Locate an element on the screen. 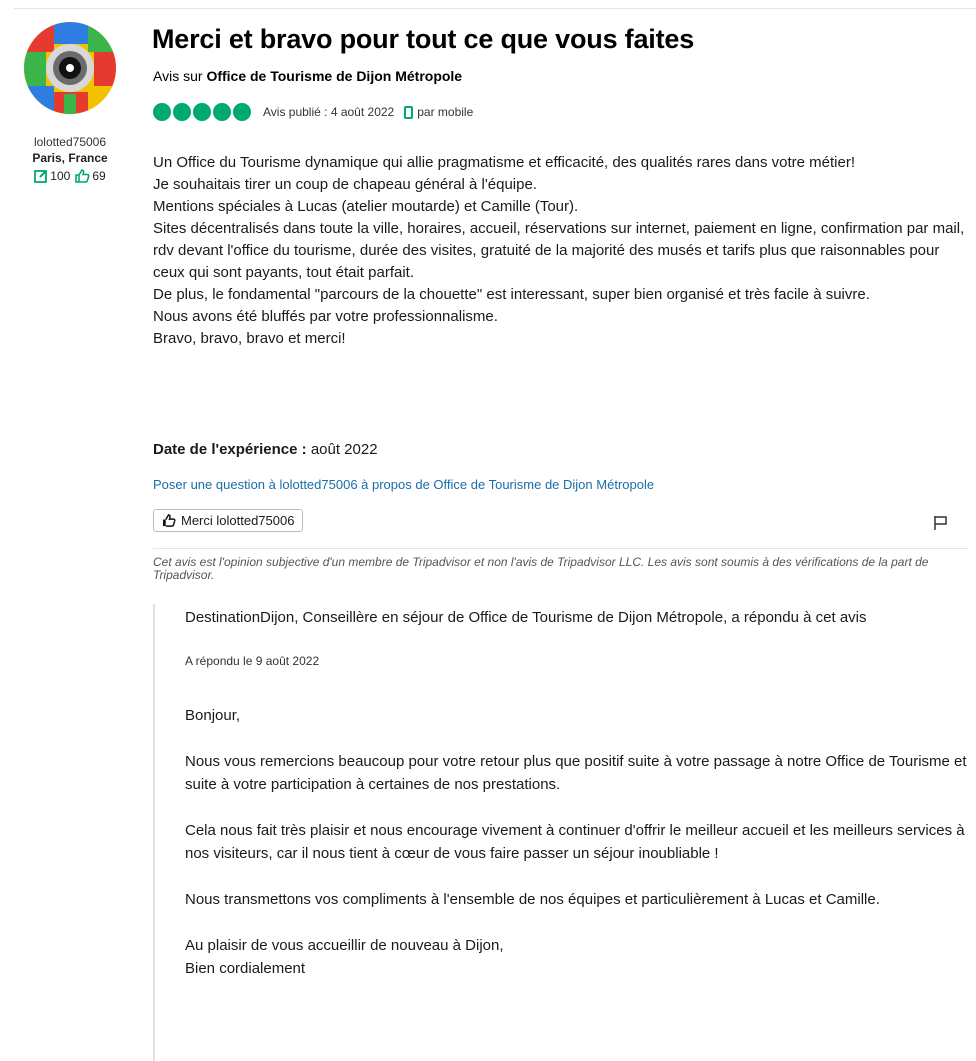 The height and width of the screenshot is (1061, 976). response-border is located at coordinates (154, 832).